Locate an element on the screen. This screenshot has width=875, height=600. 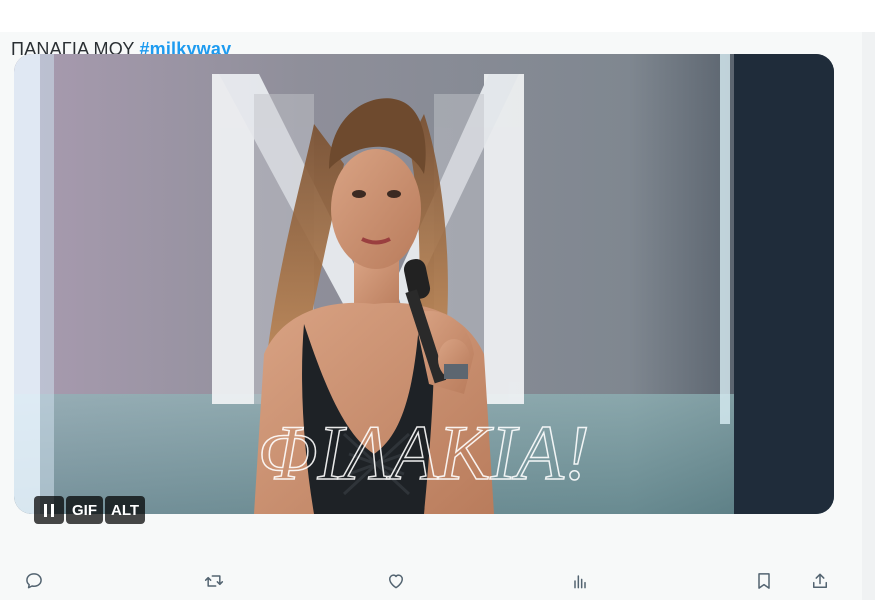
reply-button is located at coordinates (34, 581).